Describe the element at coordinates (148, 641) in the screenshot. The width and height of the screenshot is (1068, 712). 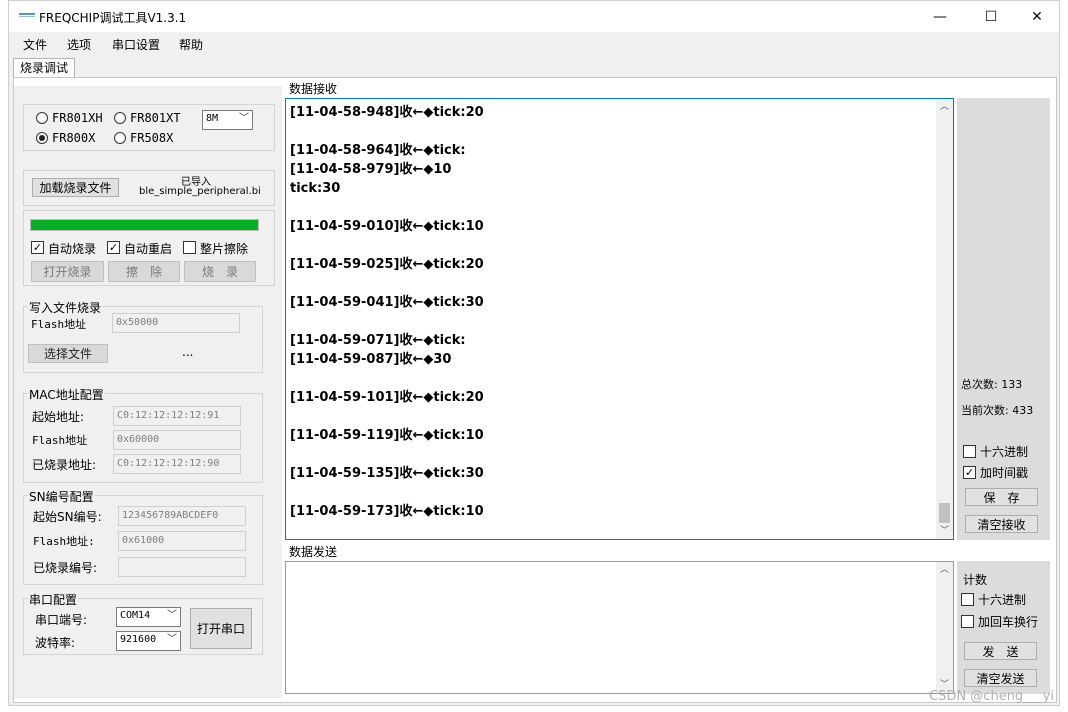
I see `baud-rate-select: 921600 ﹀` at that location.